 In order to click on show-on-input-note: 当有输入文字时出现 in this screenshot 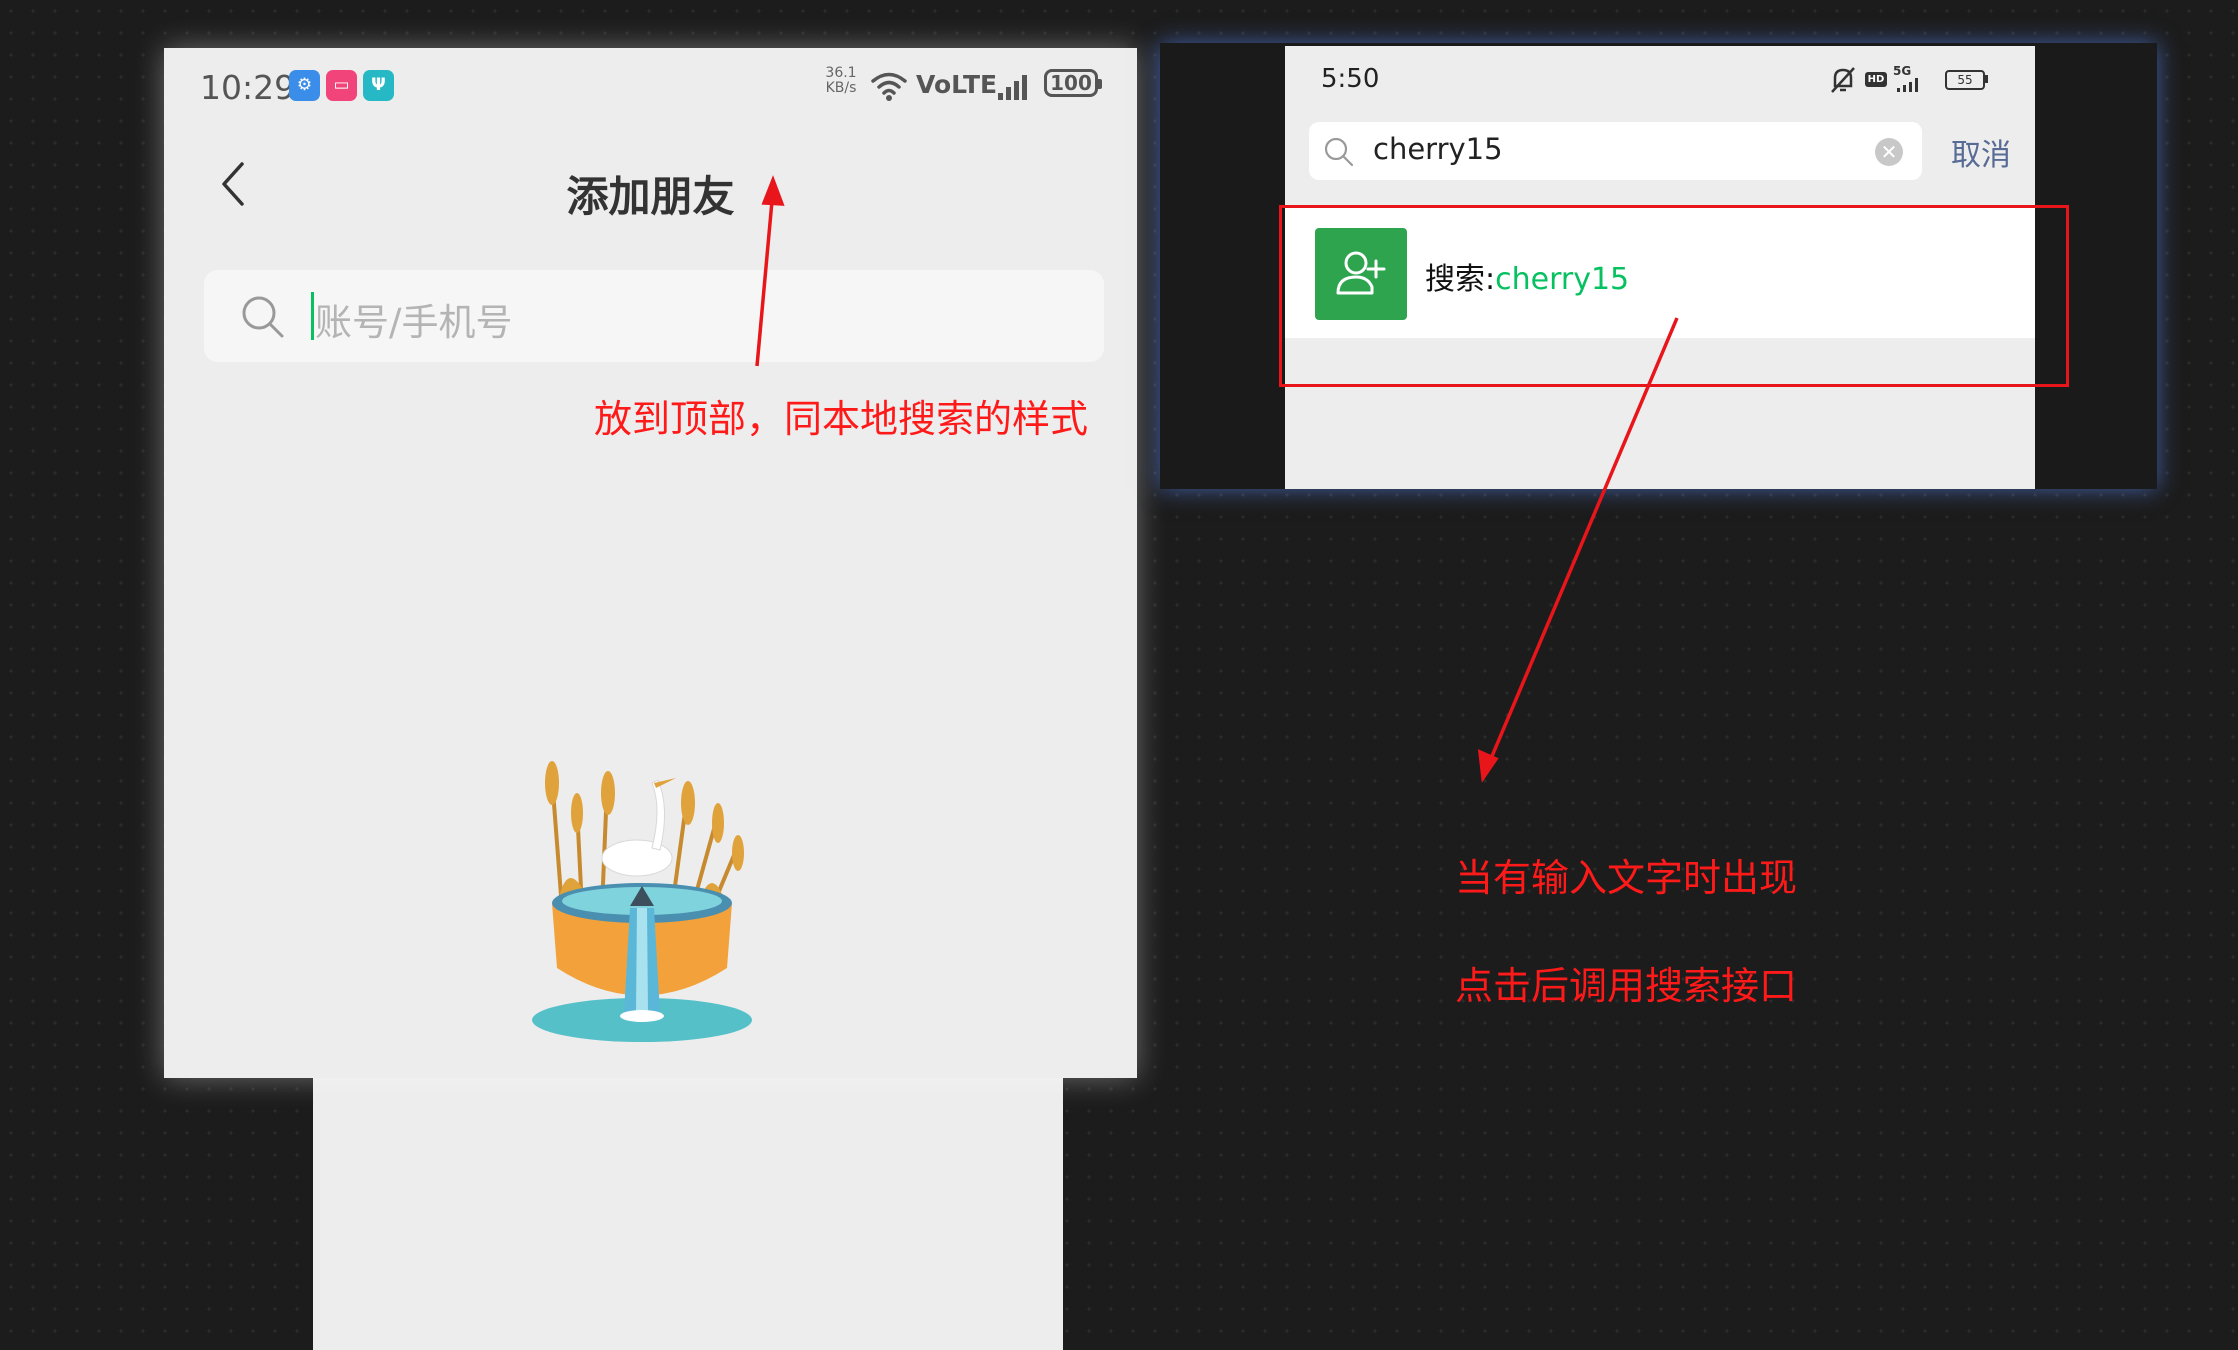, I will do `click(1626, 878)`.